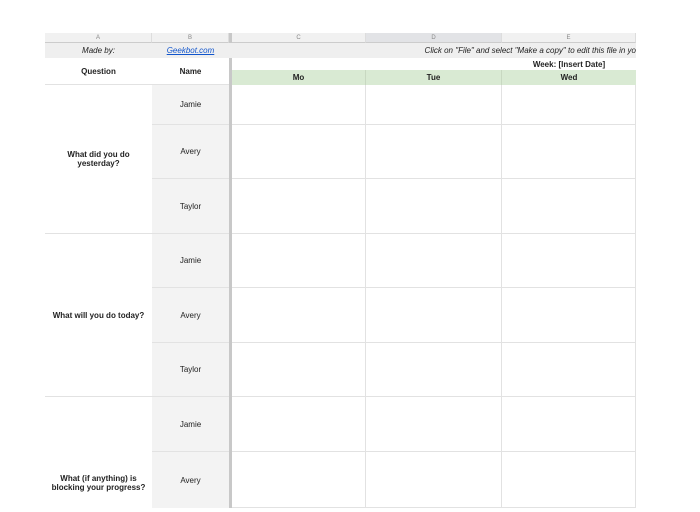 Image resolution: width=700 pixels, height=512 pixels. What do you see at coordinates (190, 71) in the screenshot?
I see `name-header: Name` at bounding box center [190, 71].